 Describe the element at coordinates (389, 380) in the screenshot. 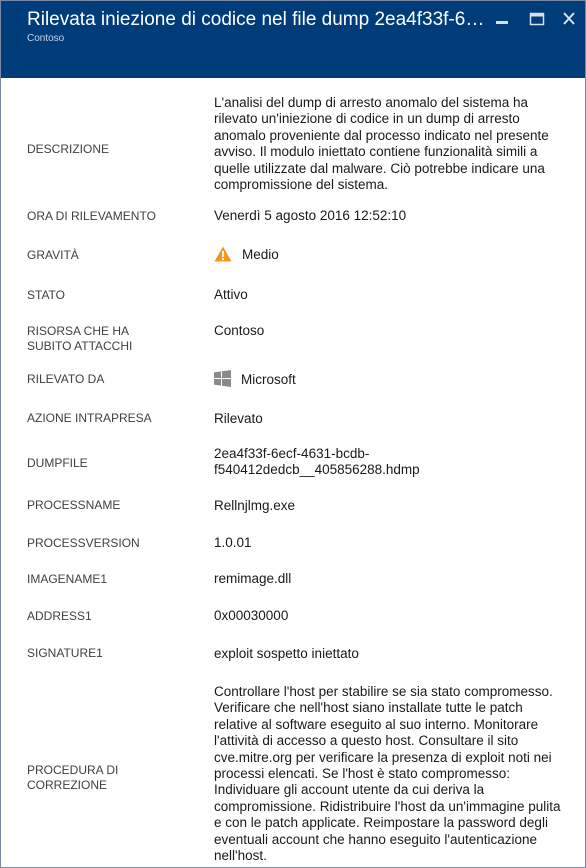

I see `field-value-with-icon: Microsoft` at that location.